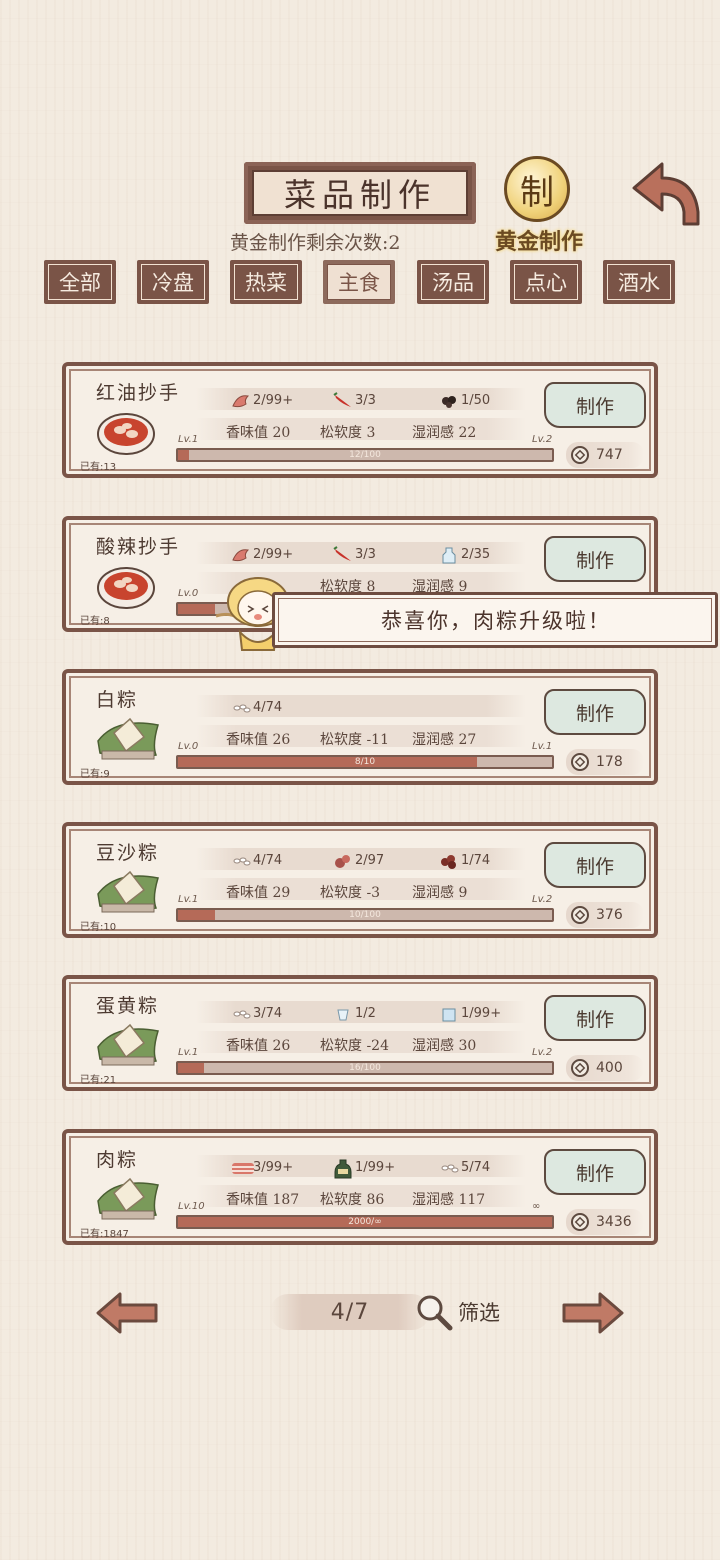 The width and height of the screenshot is (720, 1560). I want to click on dish-stat: 湿润感 117, so click(449, 1200).